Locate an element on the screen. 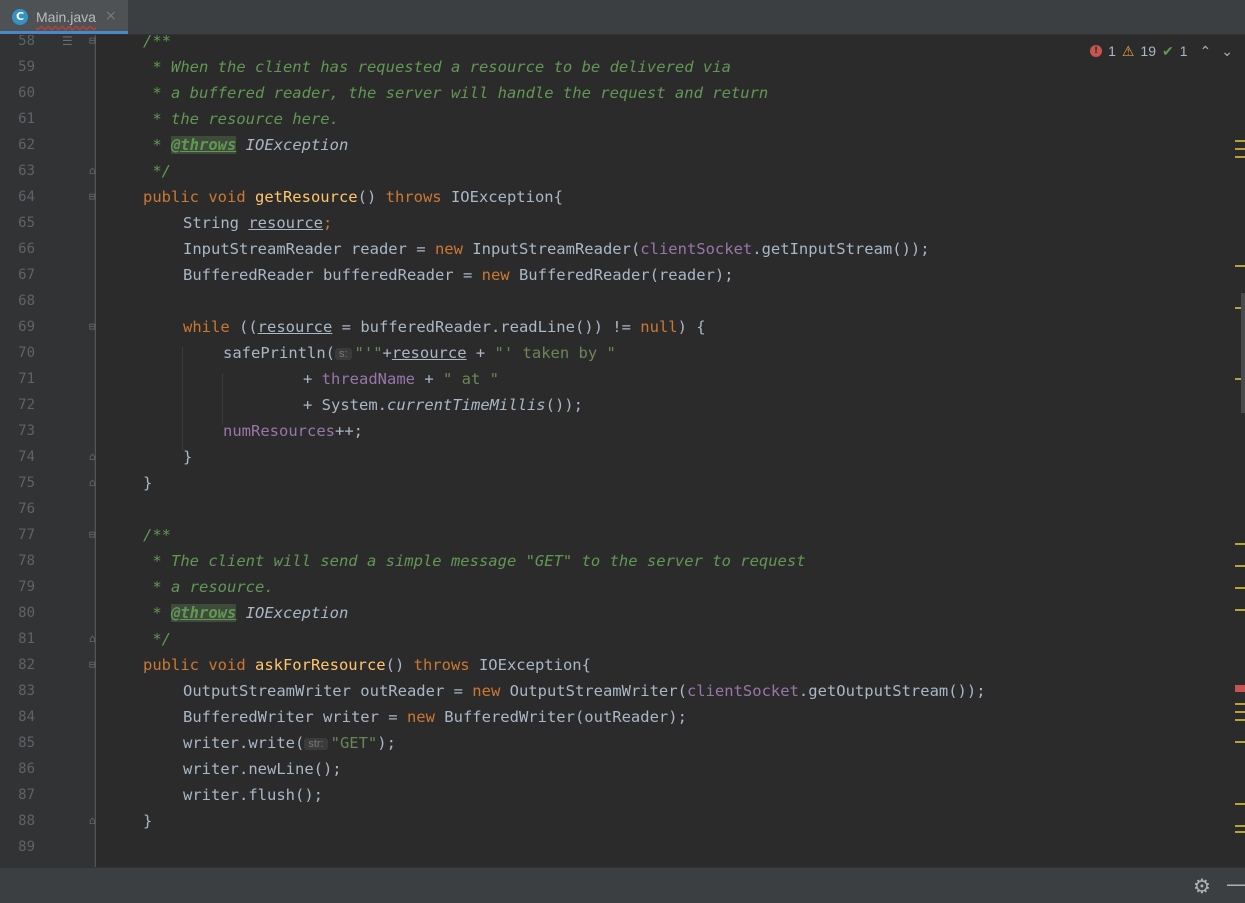  code-line: 85 writer.write(str: "GET"); is located at coordinates (622, 743).